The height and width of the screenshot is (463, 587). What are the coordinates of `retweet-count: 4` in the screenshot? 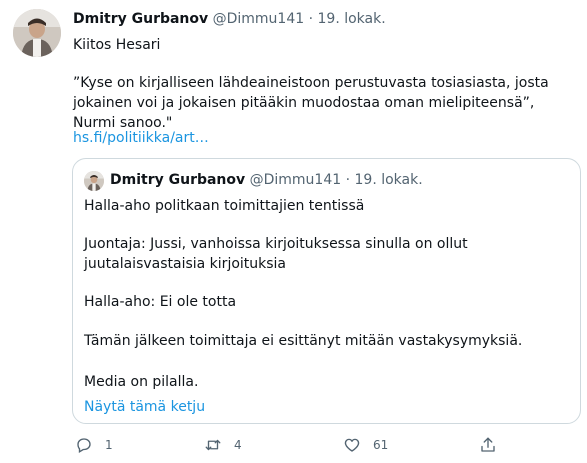 It's located at (238, 445).